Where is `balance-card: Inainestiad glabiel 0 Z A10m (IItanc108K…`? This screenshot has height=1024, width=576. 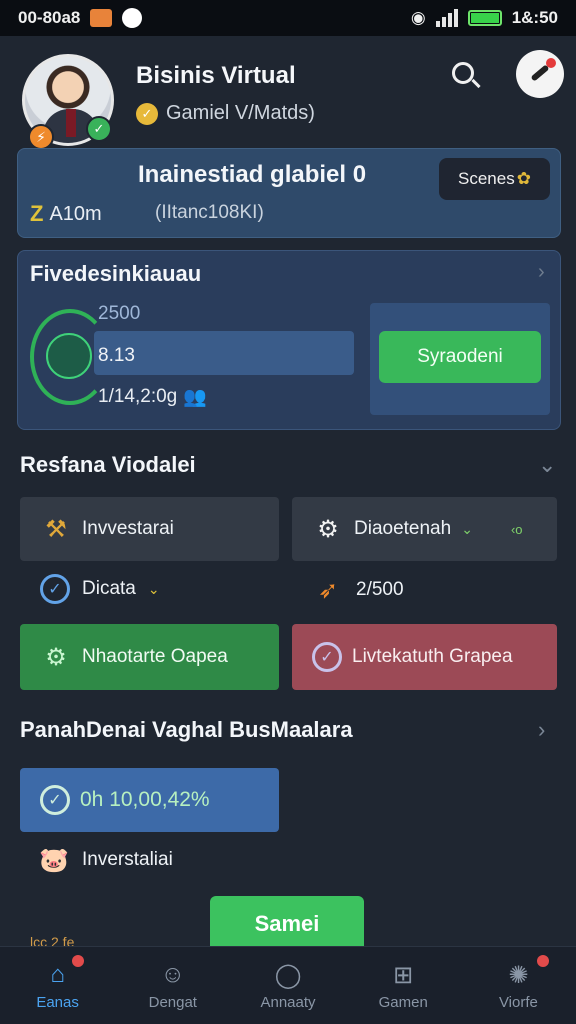
balance-card: Inainestiad glabiel 0 Z A10m (IItanc108K… is located at coordinates (289, 193).